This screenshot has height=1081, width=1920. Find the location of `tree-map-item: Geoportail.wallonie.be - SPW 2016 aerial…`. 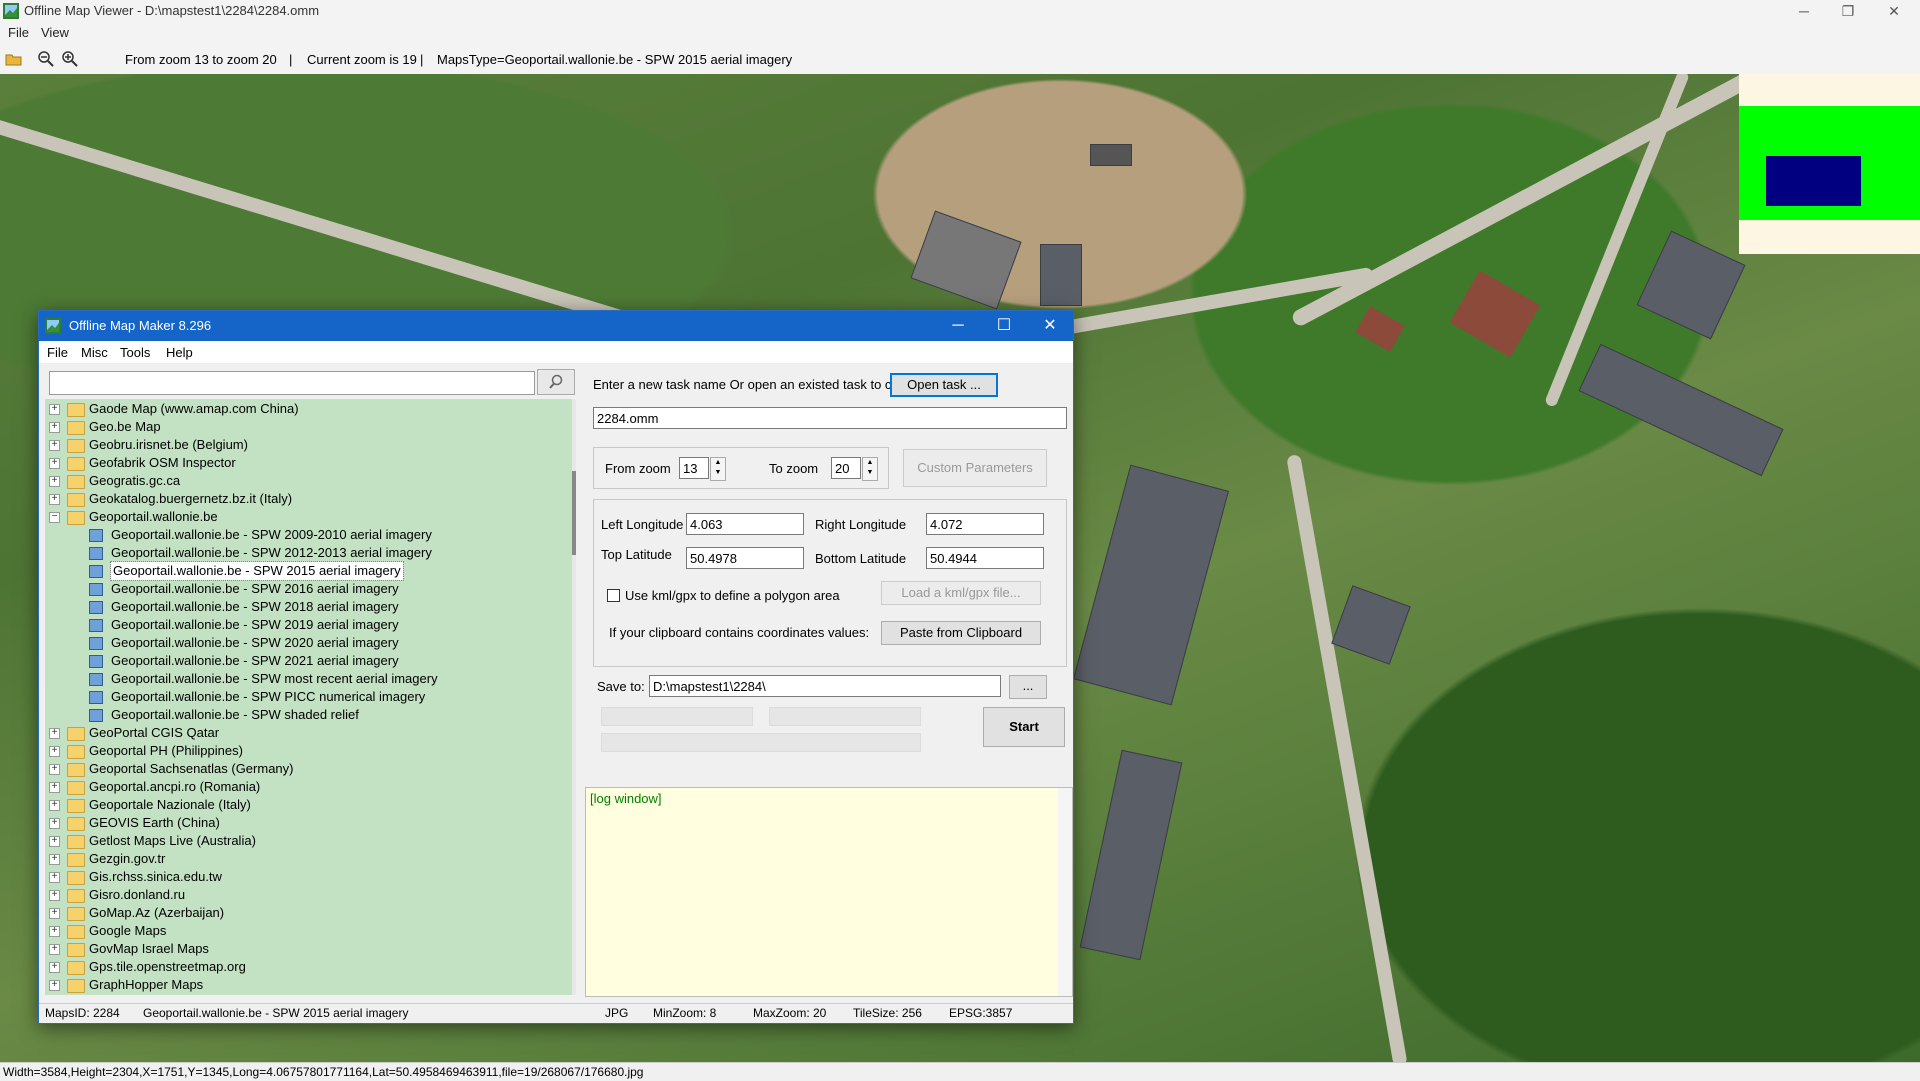

tree-map-item: Geoportail.wallonie.be - SPW 2016 aerial… is located at coordinates (305, 589).